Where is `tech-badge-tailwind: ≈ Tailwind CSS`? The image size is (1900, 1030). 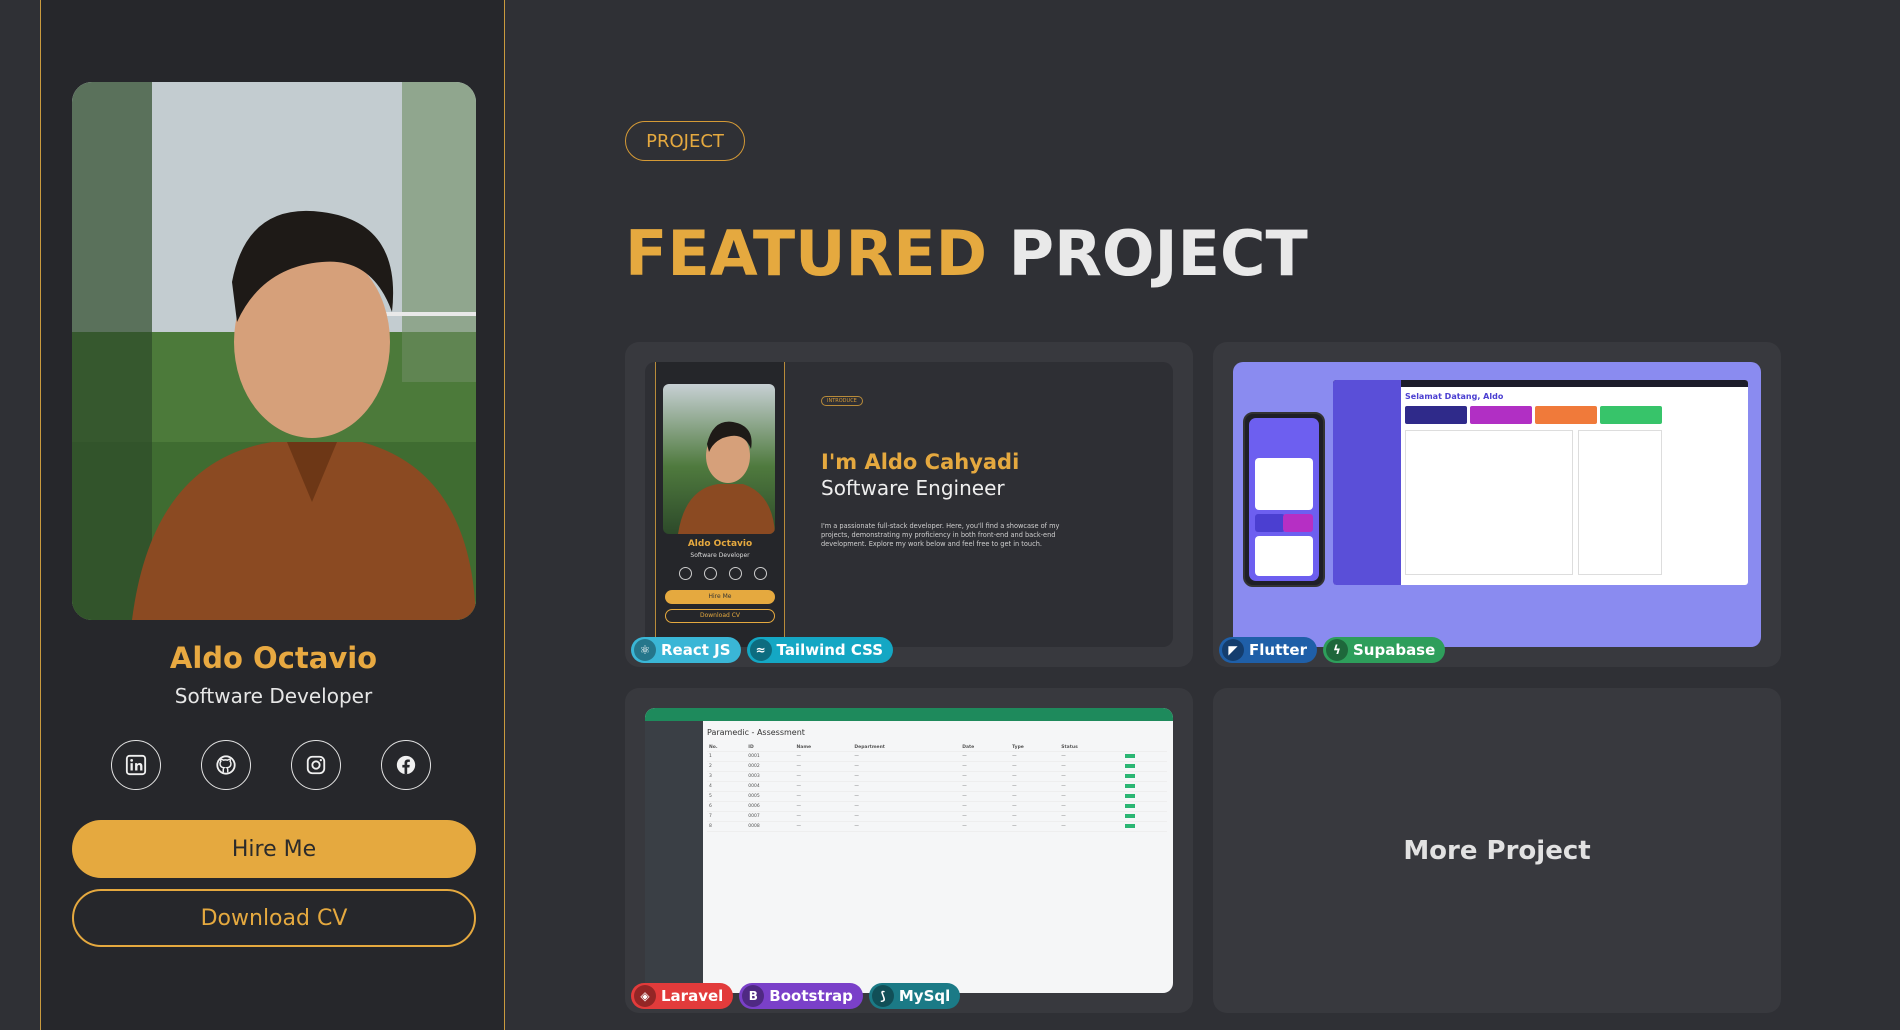 tech-badge-tailwind: ≈ Tailwind CSS is located at coordinates (820, 650).